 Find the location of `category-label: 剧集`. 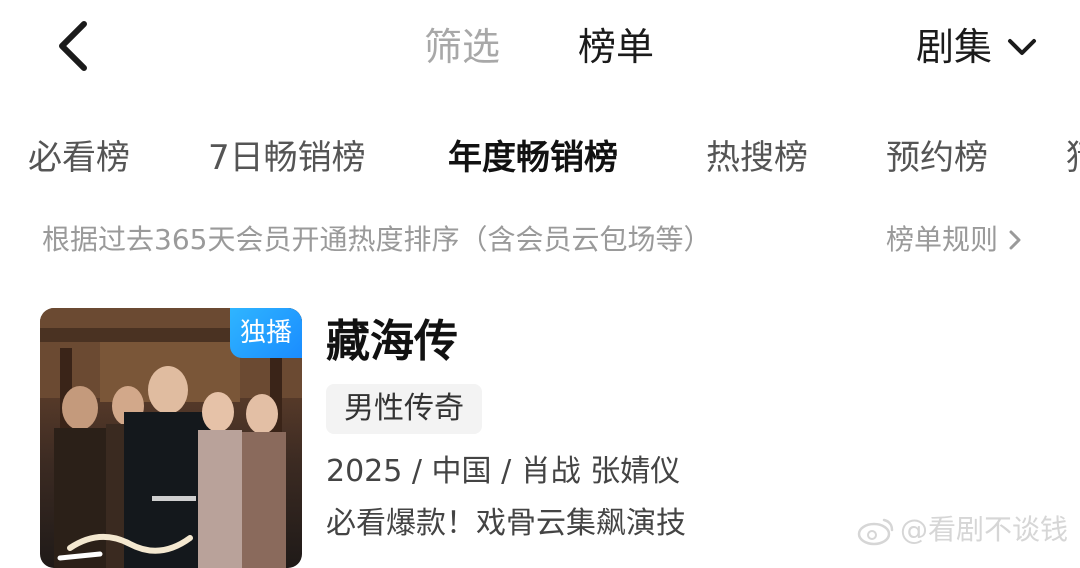

category-label: 剧集 is located at coordinates (954, 47).